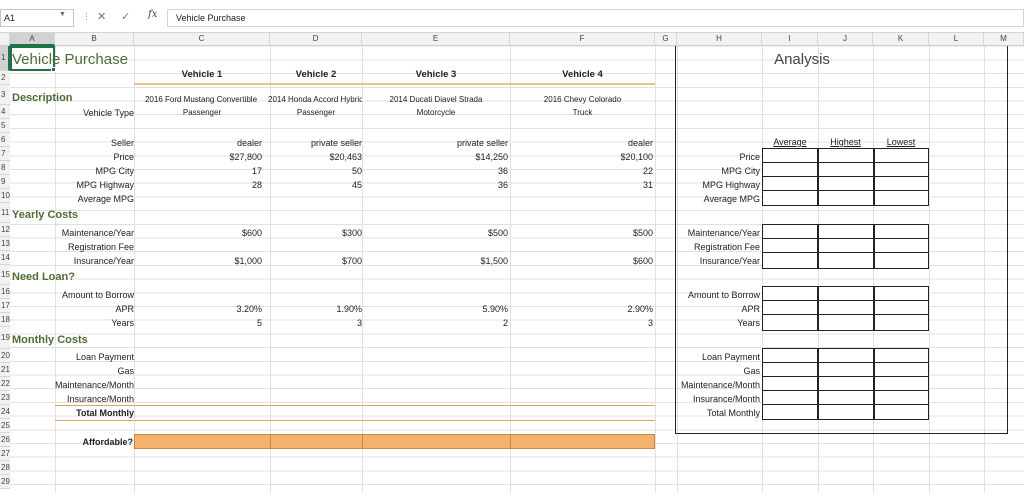 The image size is (1024, 493). Describe the element at coordinates (901, 39) in the screenshot. I see `column-header: K` at that location.